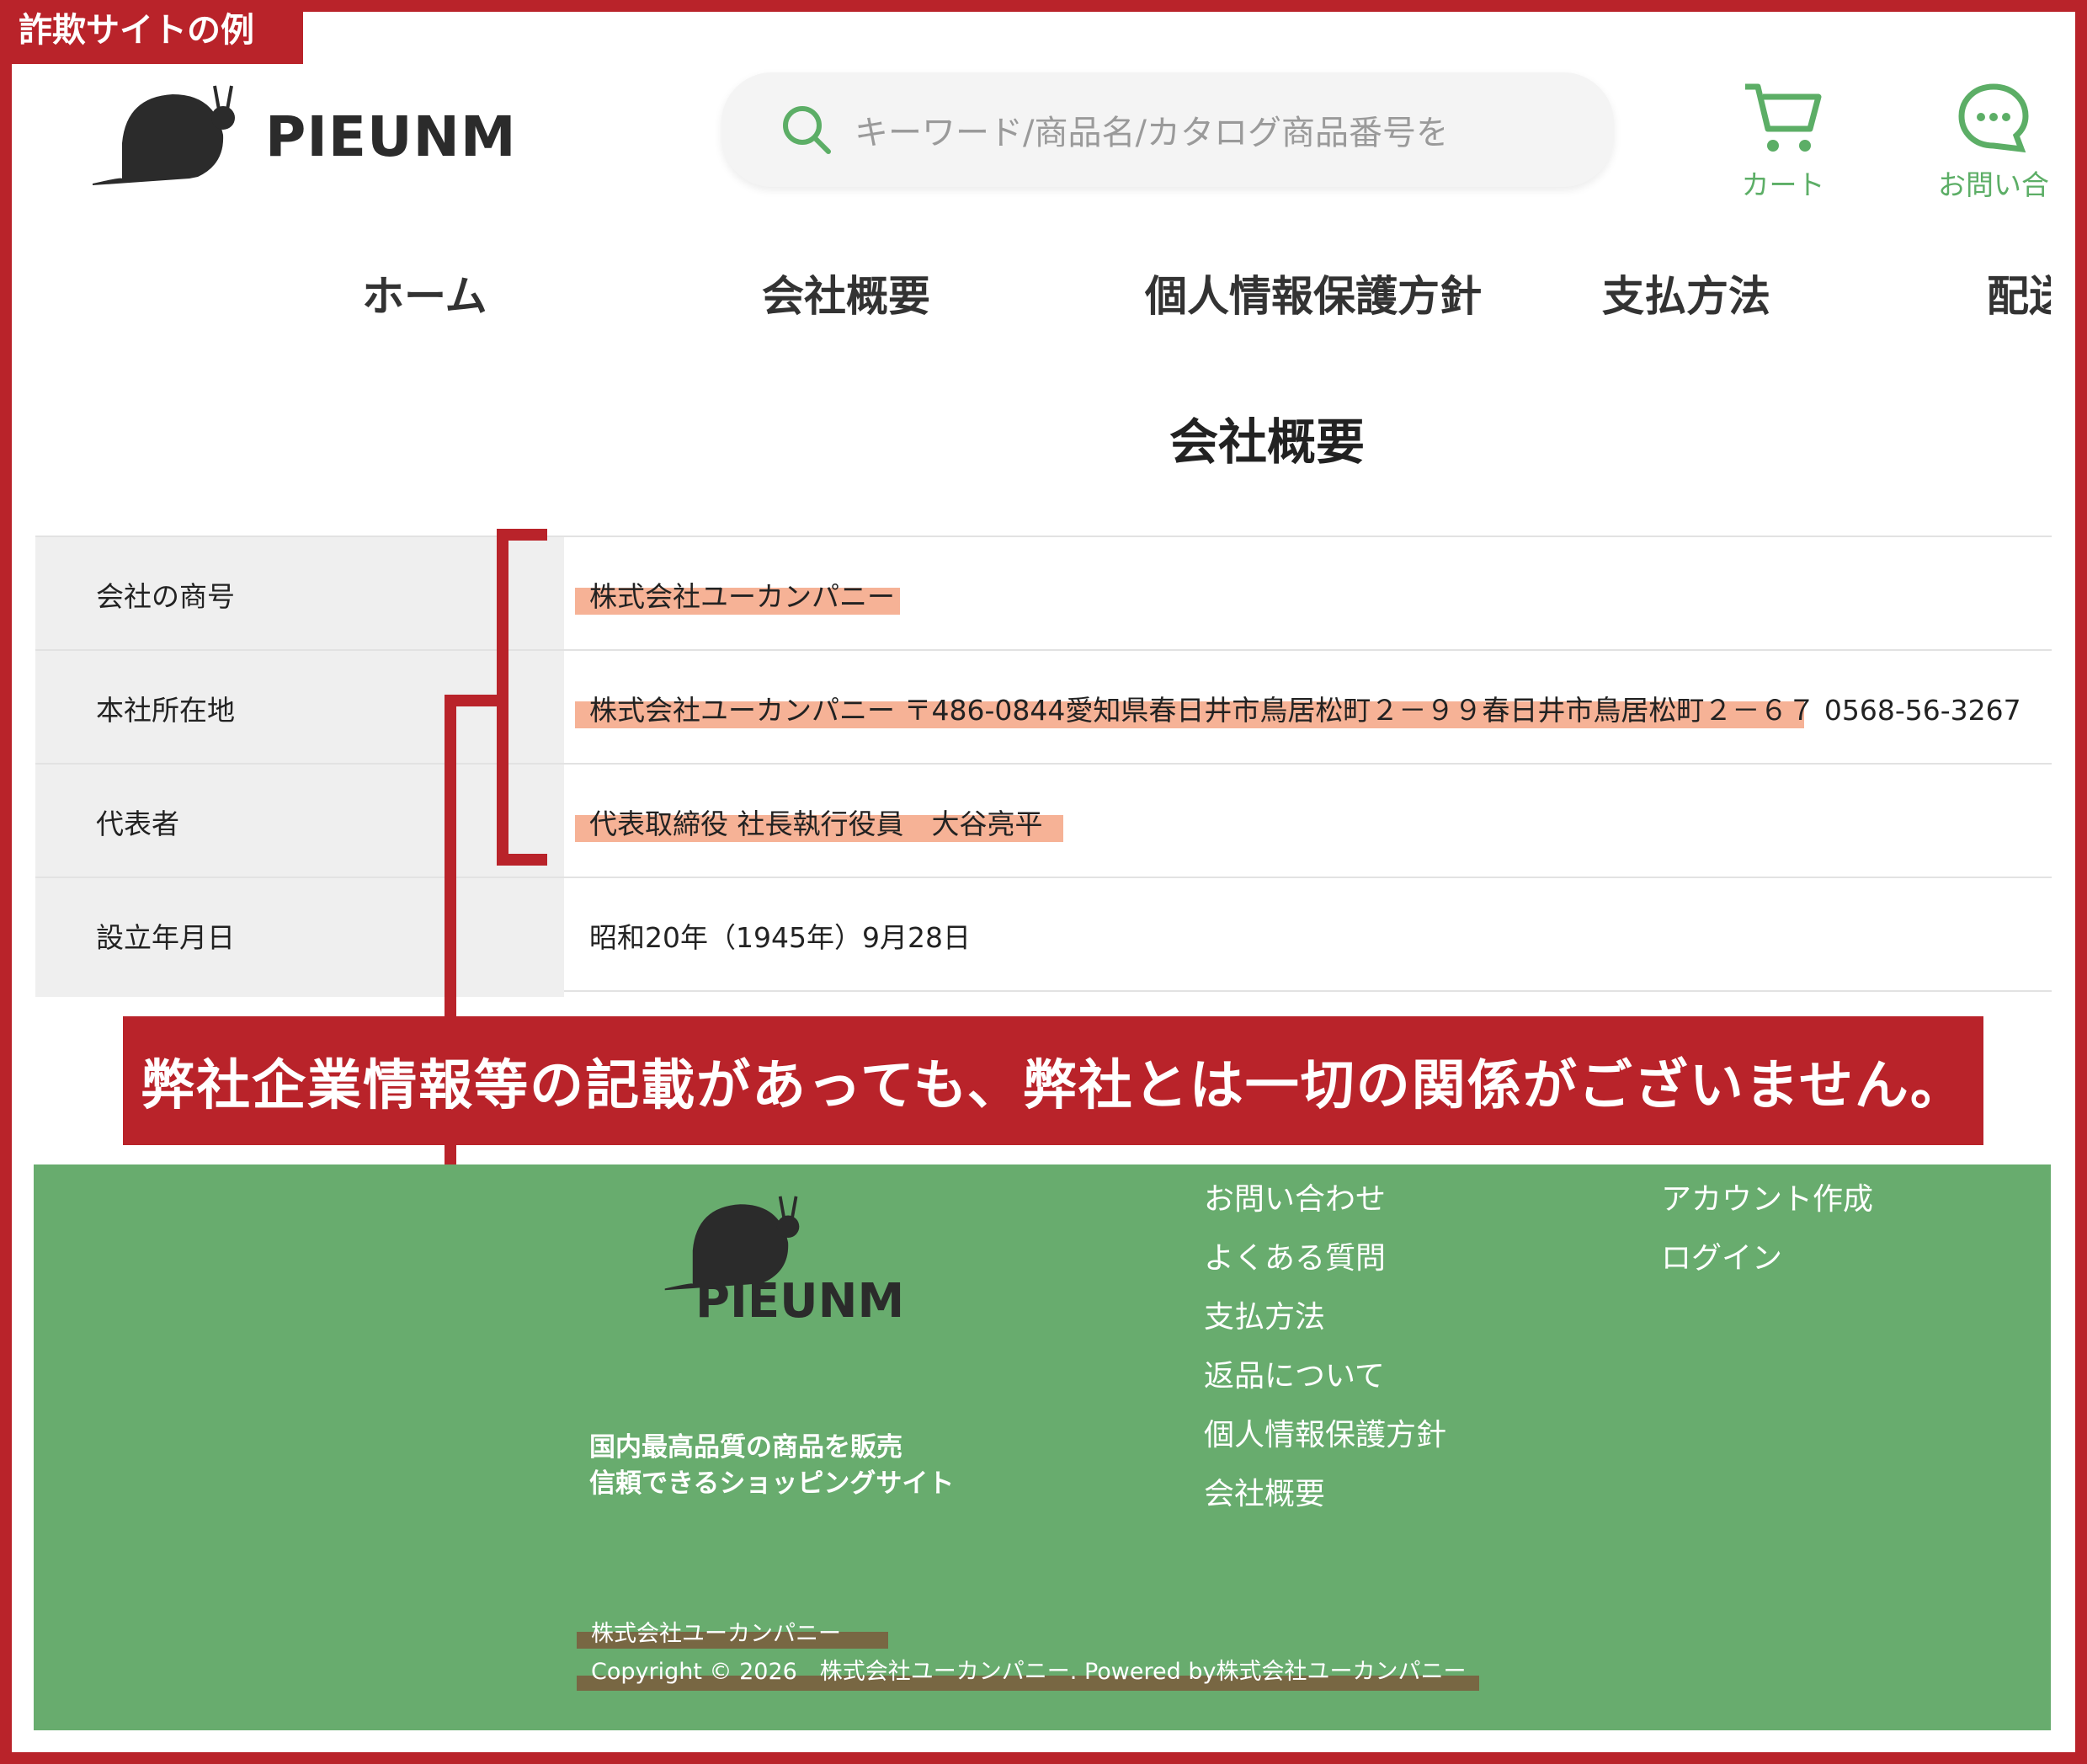 This screenshot has height=1764, width=2087. Describe the element at coordinates (2019, 293) in the screenshot. I see `nav-shipping: 配送` at that location.